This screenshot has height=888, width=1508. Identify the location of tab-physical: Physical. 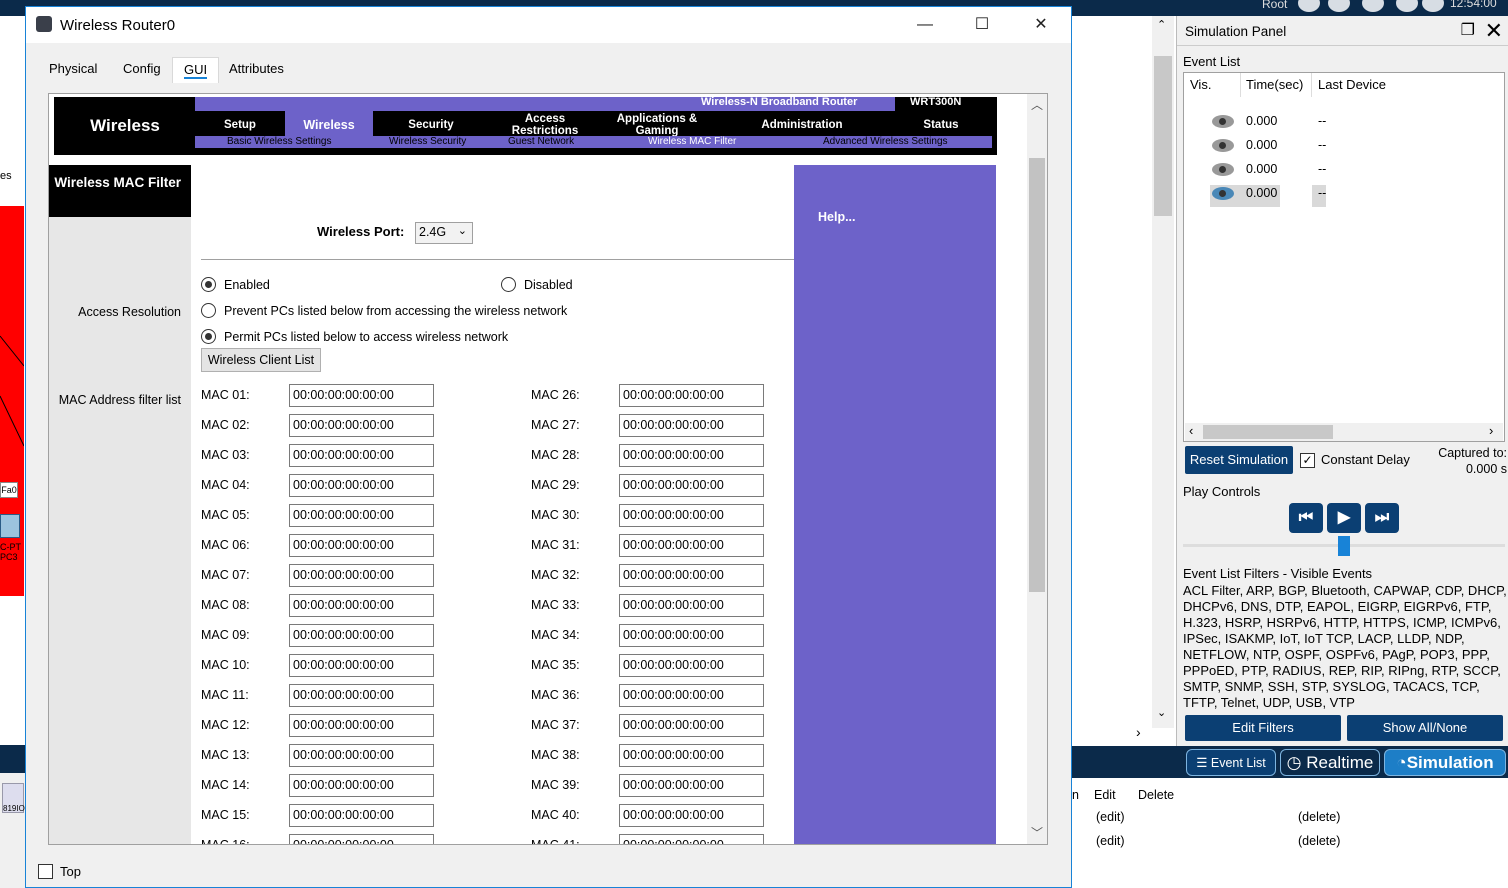
(73, 70).